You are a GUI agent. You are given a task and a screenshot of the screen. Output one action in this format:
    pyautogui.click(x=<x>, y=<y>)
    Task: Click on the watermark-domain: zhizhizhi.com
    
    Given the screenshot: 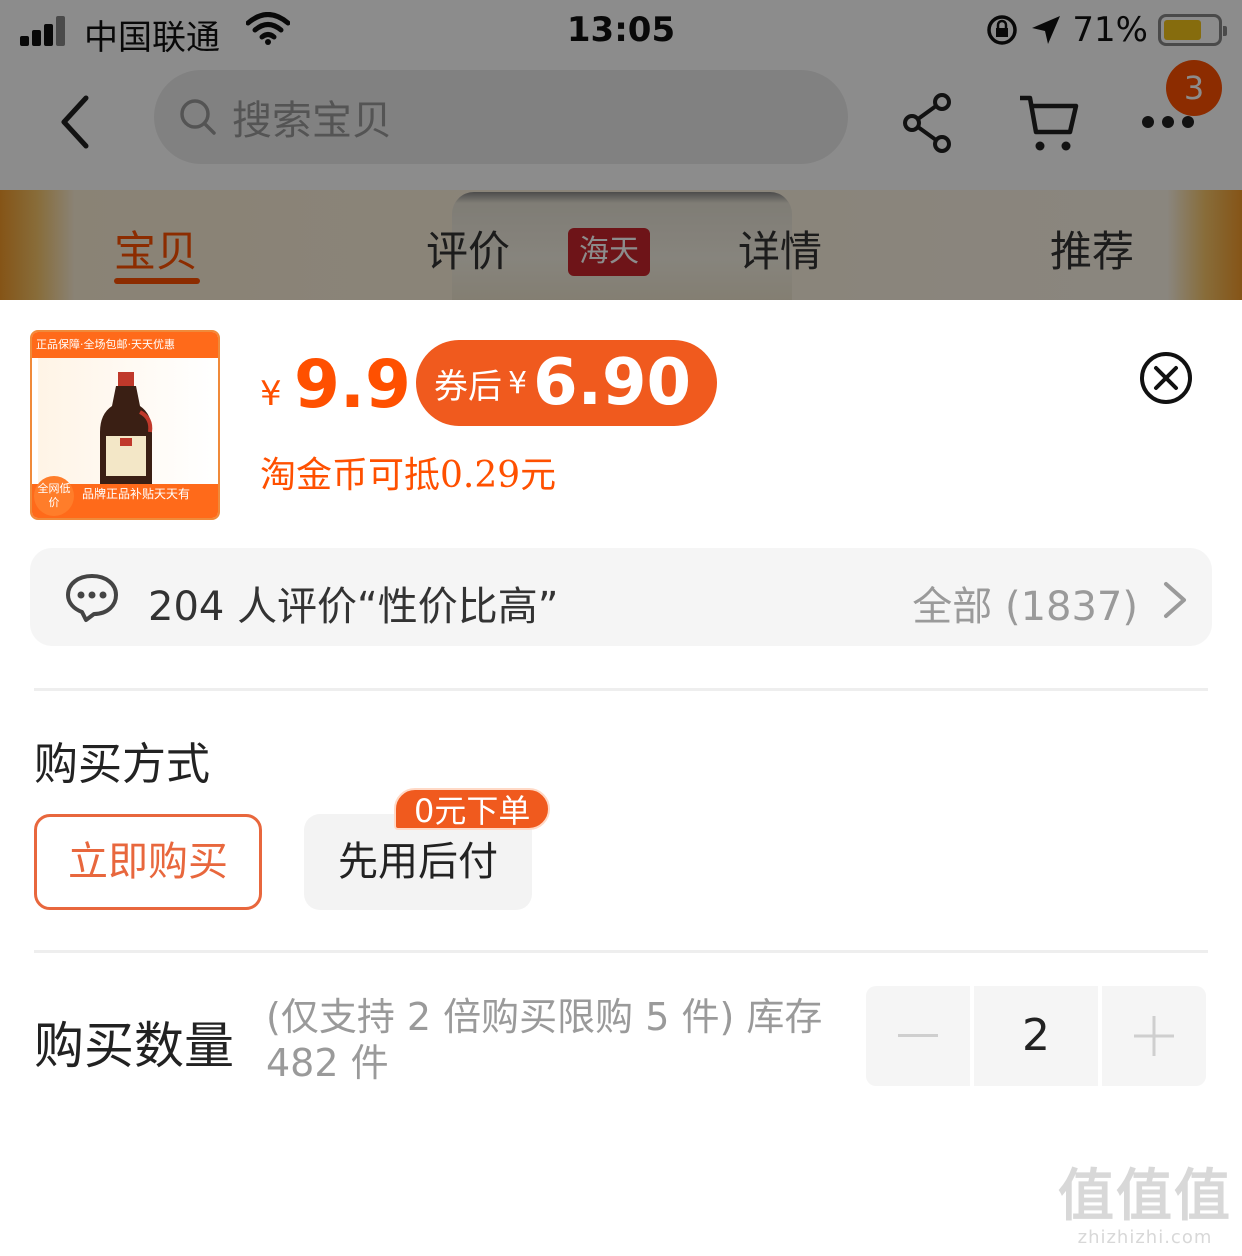 What is the action you would take?
    pyautogui.click(x=1145, y=1237)
    